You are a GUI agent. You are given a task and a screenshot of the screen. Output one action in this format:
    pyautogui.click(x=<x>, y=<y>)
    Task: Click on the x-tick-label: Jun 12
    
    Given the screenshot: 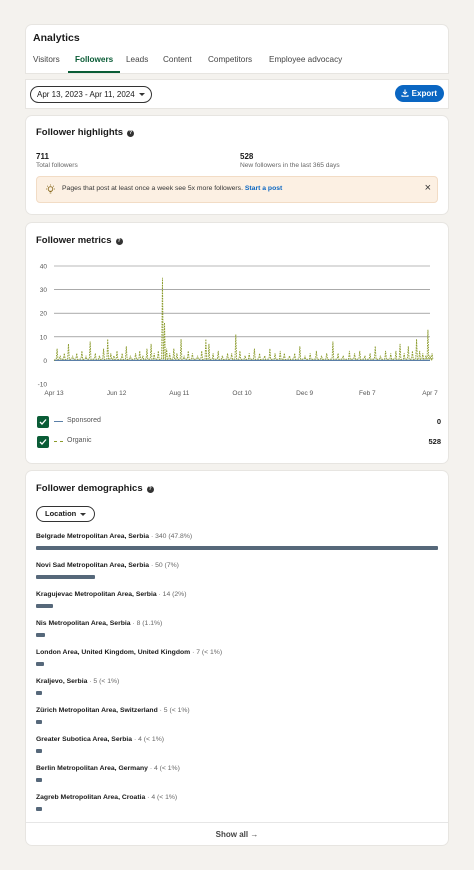 What is the action you would take?
    pyautogui.click(x=117, y=393)
    